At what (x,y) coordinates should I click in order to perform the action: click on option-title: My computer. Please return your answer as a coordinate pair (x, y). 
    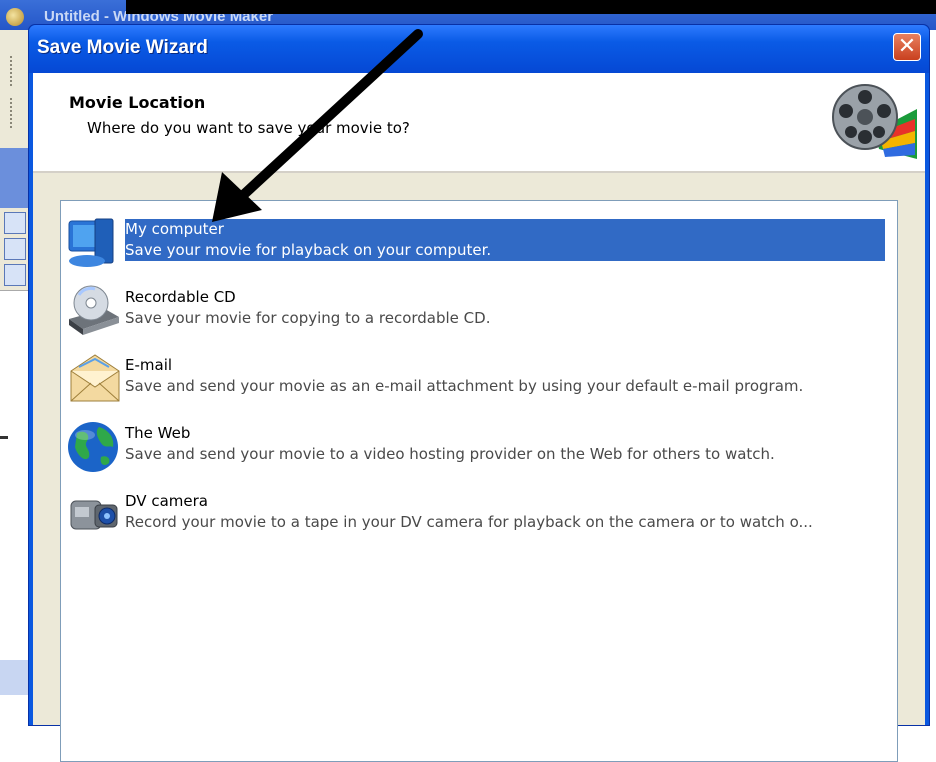
    Looking at the image, I should click on (174, 229).